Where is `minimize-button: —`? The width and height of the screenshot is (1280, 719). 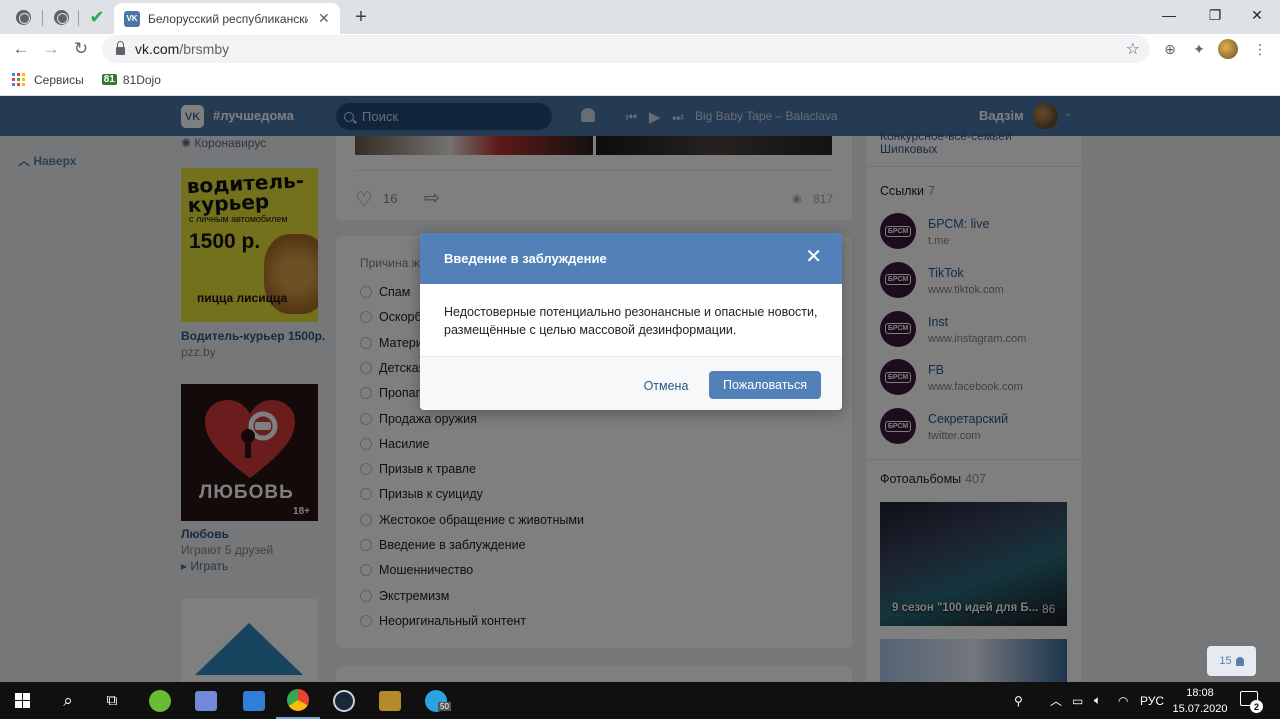 minimize-button: — is located at coordinates (1169, 15).